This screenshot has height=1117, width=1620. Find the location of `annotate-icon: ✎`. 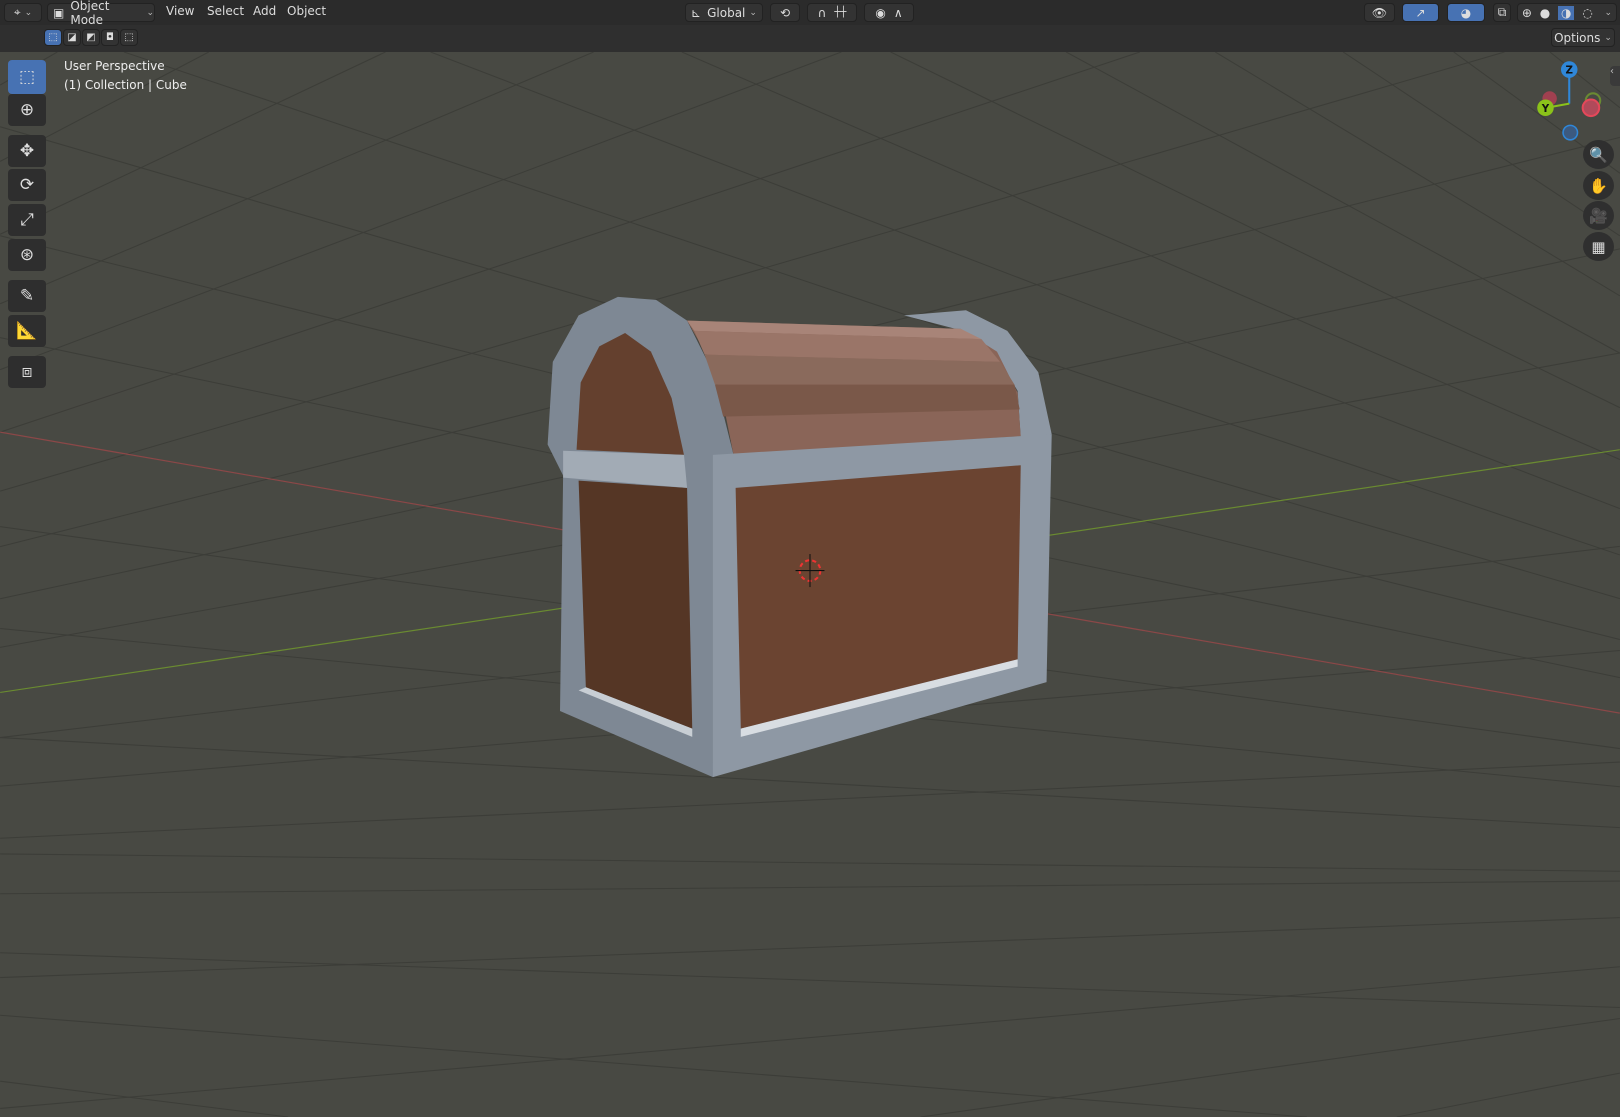

annotate-icon: ✎ is located at coordinates (27, 296).